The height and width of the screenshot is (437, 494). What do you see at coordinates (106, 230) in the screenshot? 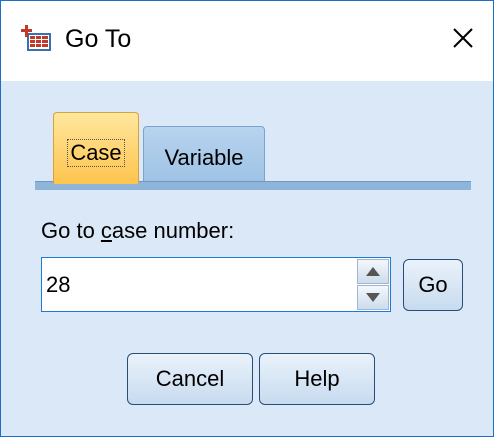
I see `label-mnemonic: c` at bounding box center [106, 230].